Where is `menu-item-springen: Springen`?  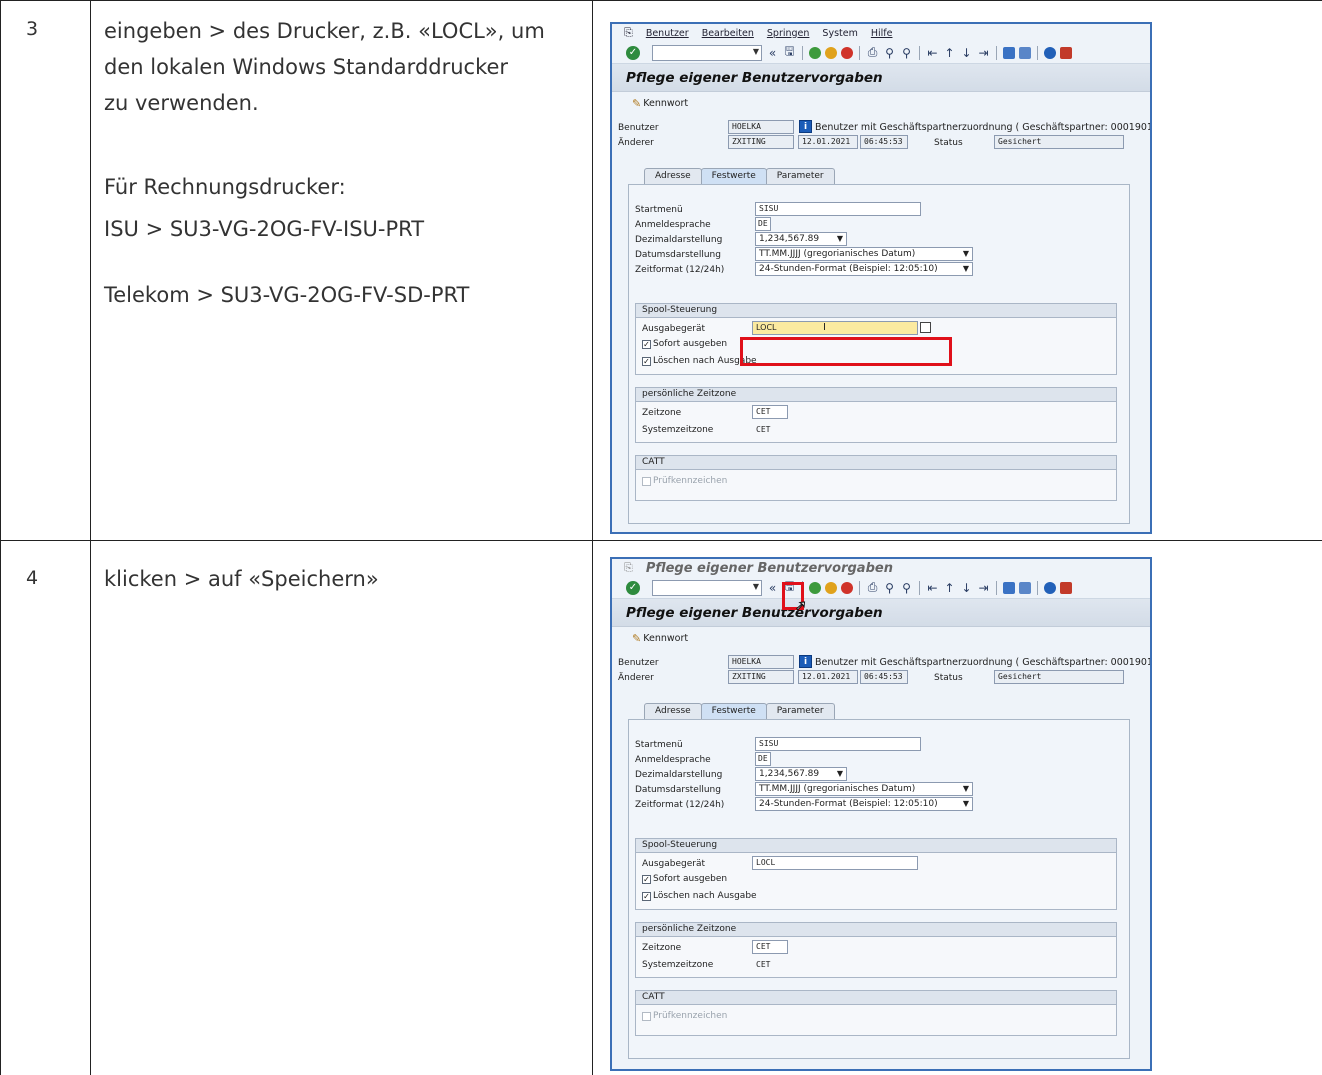
menu-item-springen: Springen is located at coordinates (788, 33).